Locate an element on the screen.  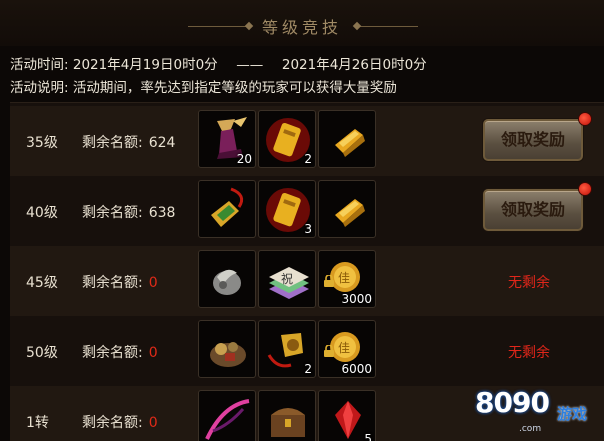
svg-text: 祝 is located at coordinates (287, 279).